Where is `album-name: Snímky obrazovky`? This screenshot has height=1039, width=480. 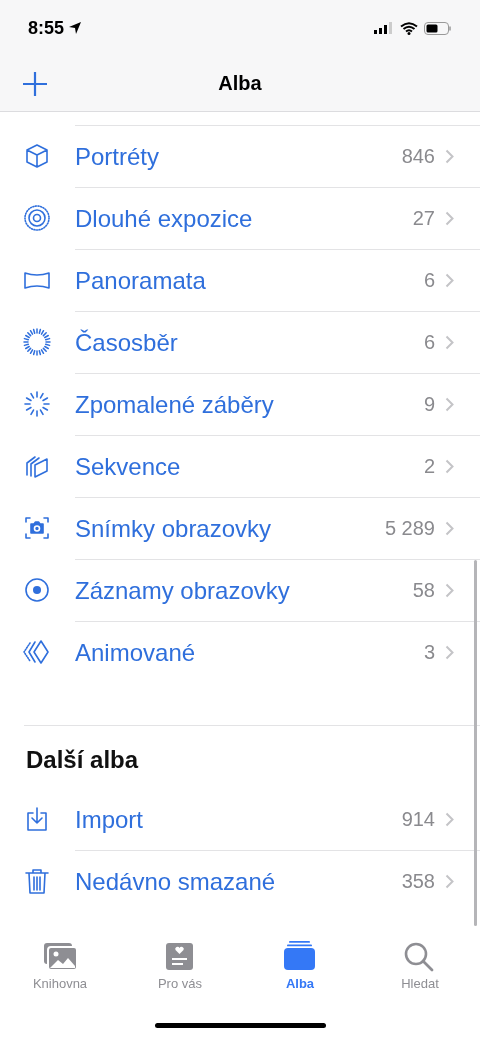
album-name: Snímky obrazovky is located at coordinates (174, 528).